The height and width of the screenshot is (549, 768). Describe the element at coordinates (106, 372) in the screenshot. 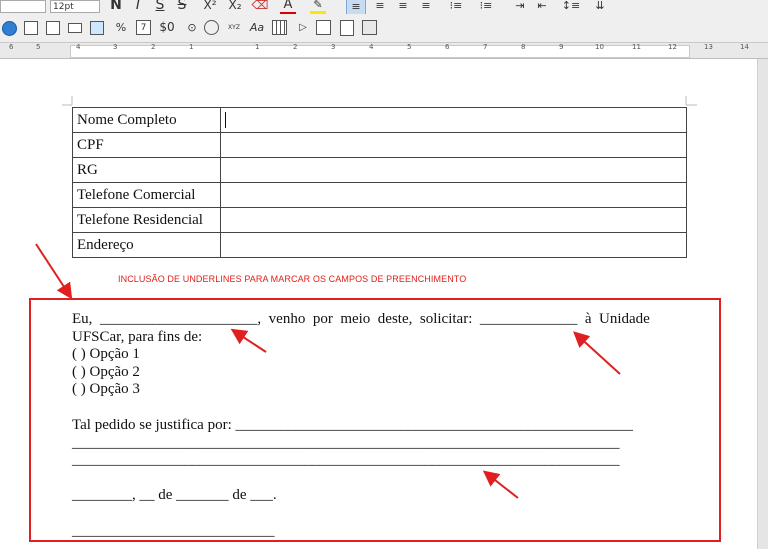

I see `option-2: ( ) Opção 2` at that location.